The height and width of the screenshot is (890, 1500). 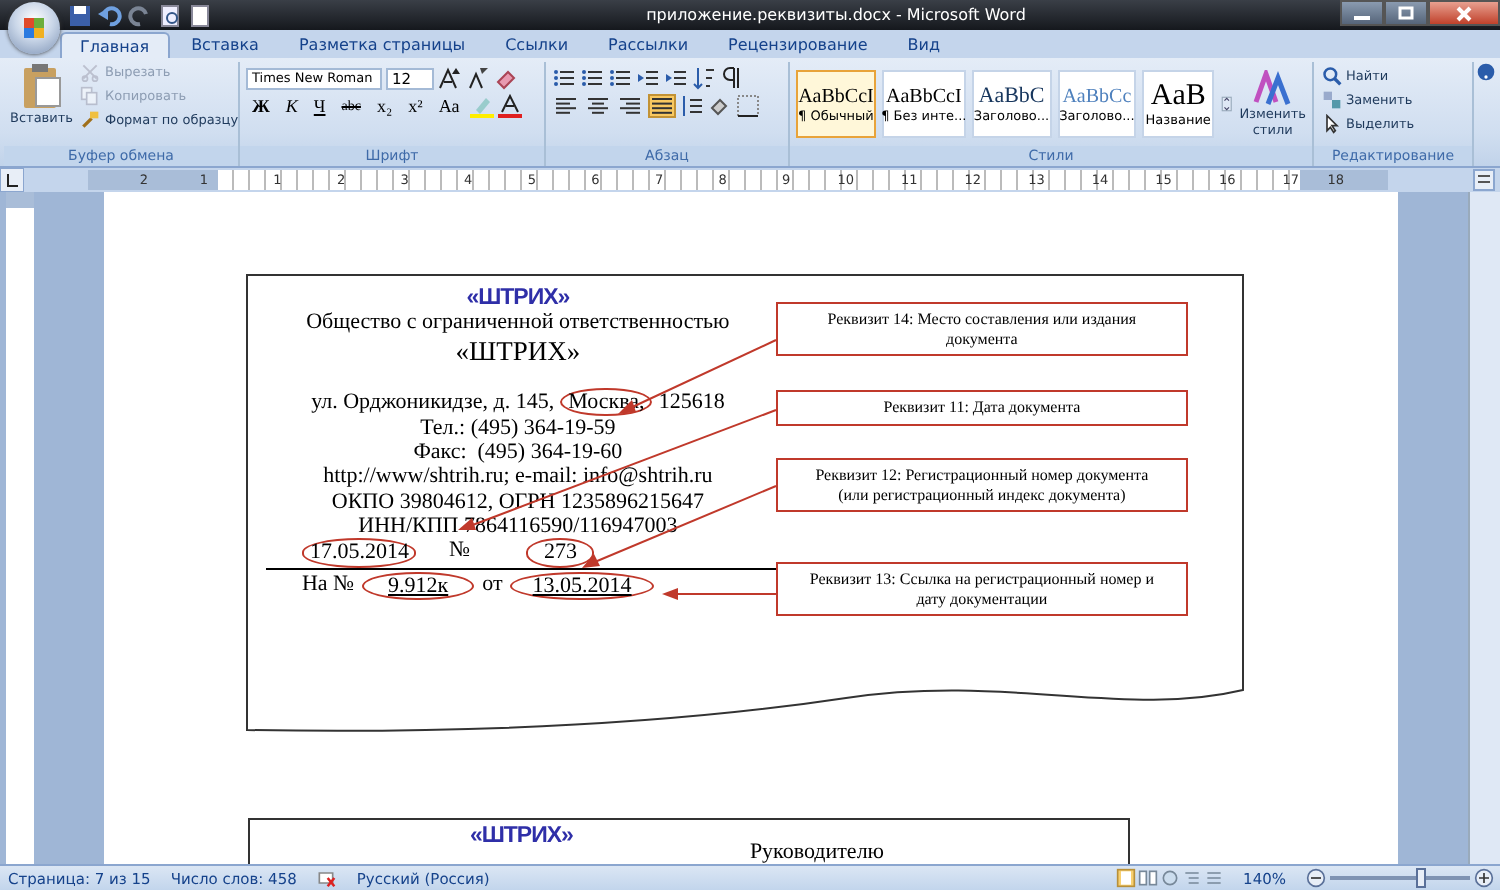 What do you see at coordinates (692, 106) in the screenshot?
I see `line-spacing-icon` at bounding box center [692, 106].